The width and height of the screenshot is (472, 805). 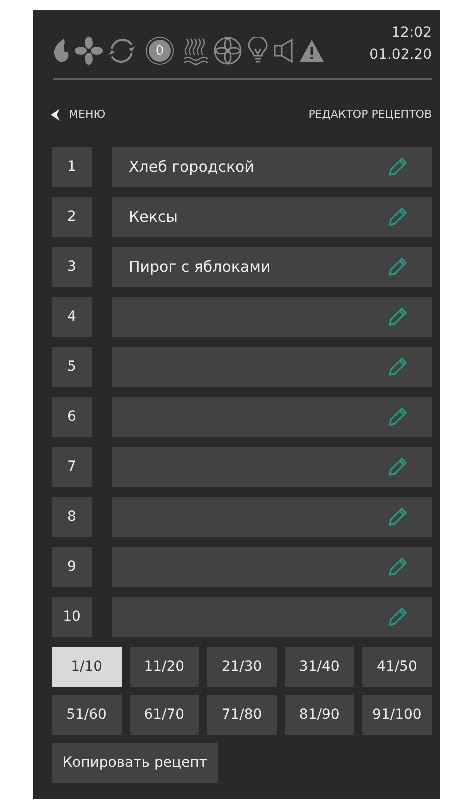 What do you see at coordinates (62, 51) in the screenshot?
I see `flame-icon` at bounding box center [62, 51].